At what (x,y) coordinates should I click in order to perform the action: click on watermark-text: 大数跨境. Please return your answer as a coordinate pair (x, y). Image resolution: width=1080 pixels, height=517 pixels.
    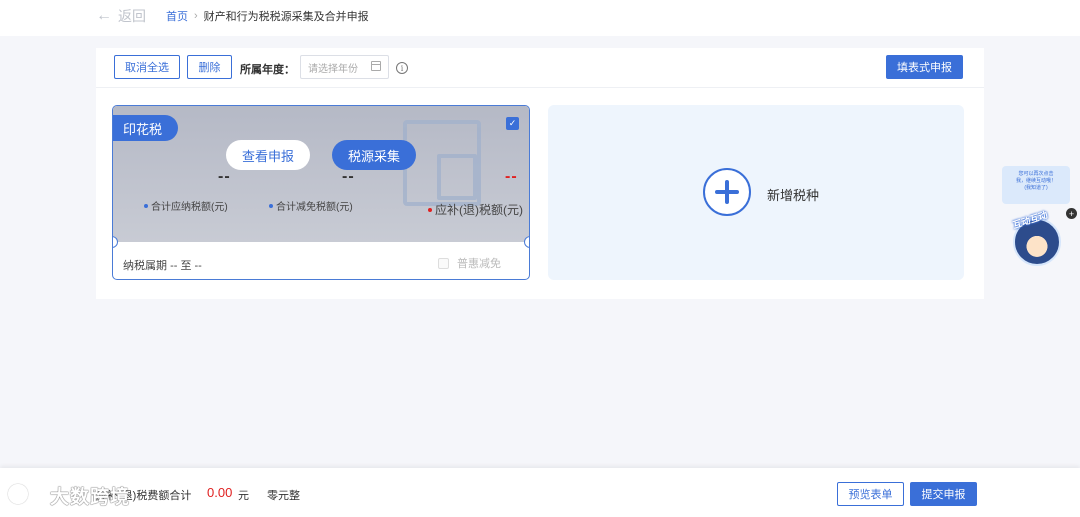
    Looking at the image, I should click on (90, 497).